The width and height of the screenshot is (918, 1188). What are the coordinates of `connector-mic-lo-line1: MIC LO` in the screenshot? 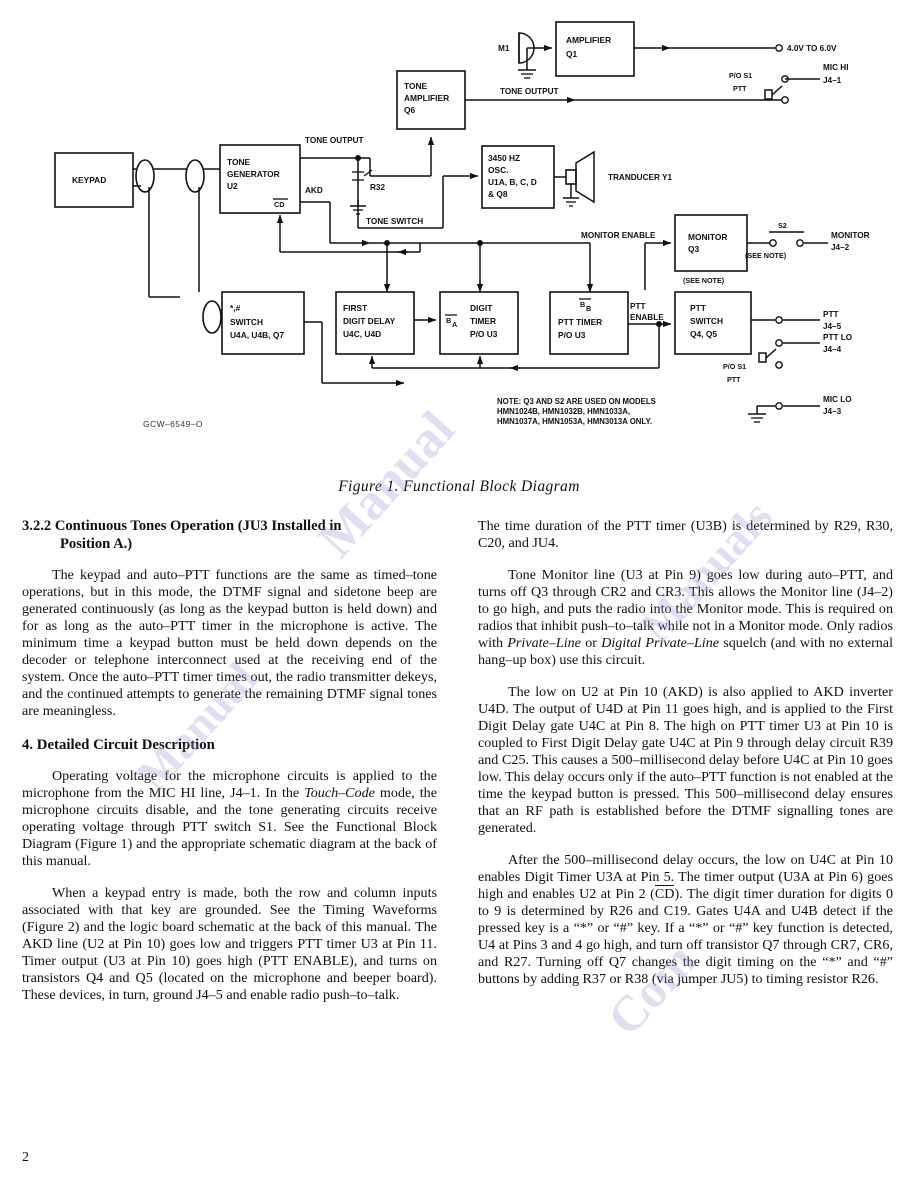 It's located at (837, 399).